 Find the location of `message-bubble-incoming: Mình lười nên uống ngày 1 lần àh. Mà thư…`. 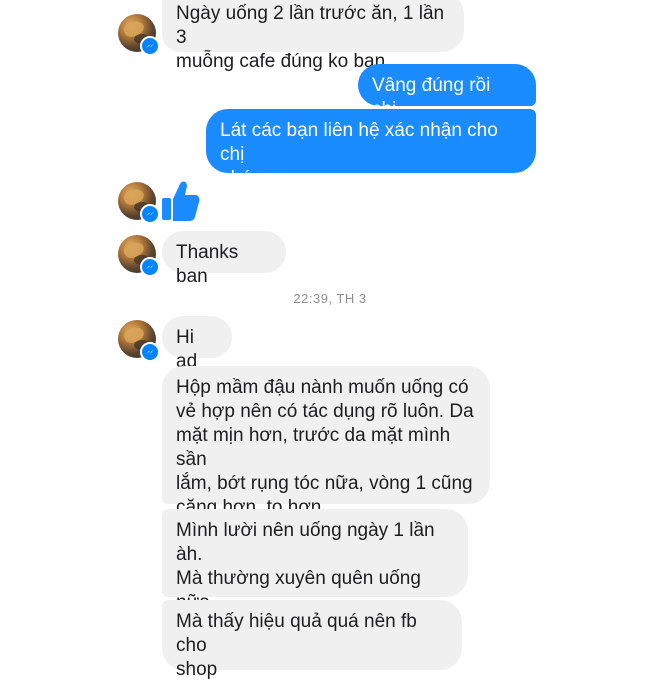

message-bubble-incoming: Mình lười nên uống ngày 1 lần àh. Mà thư… is located at coordinates (315, 573).